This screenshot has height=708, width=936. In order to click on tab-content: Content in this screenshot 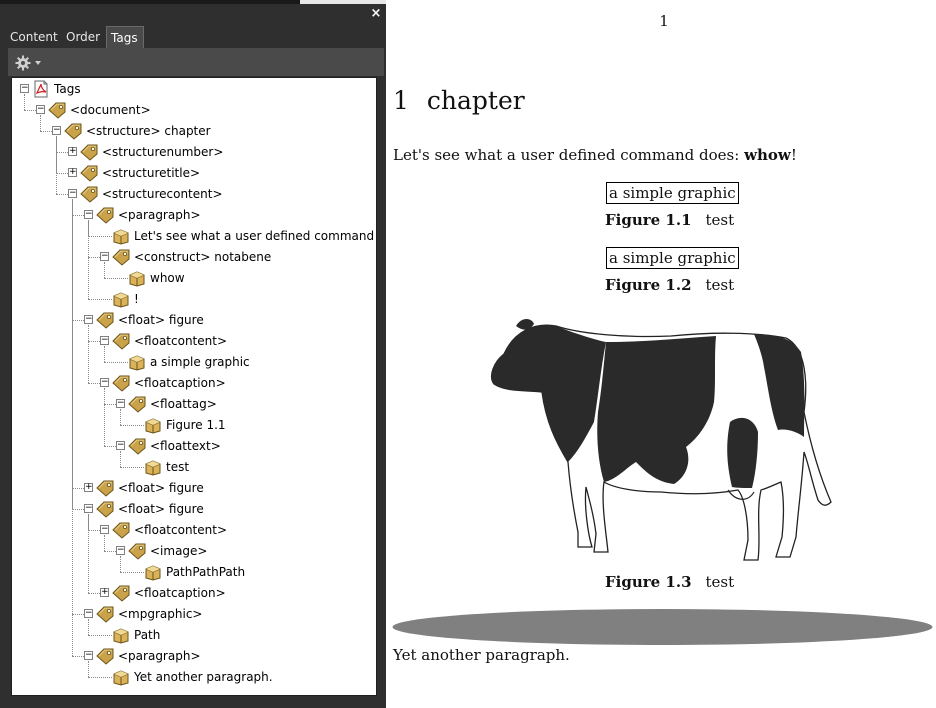, I will do `click(34, 37)`.